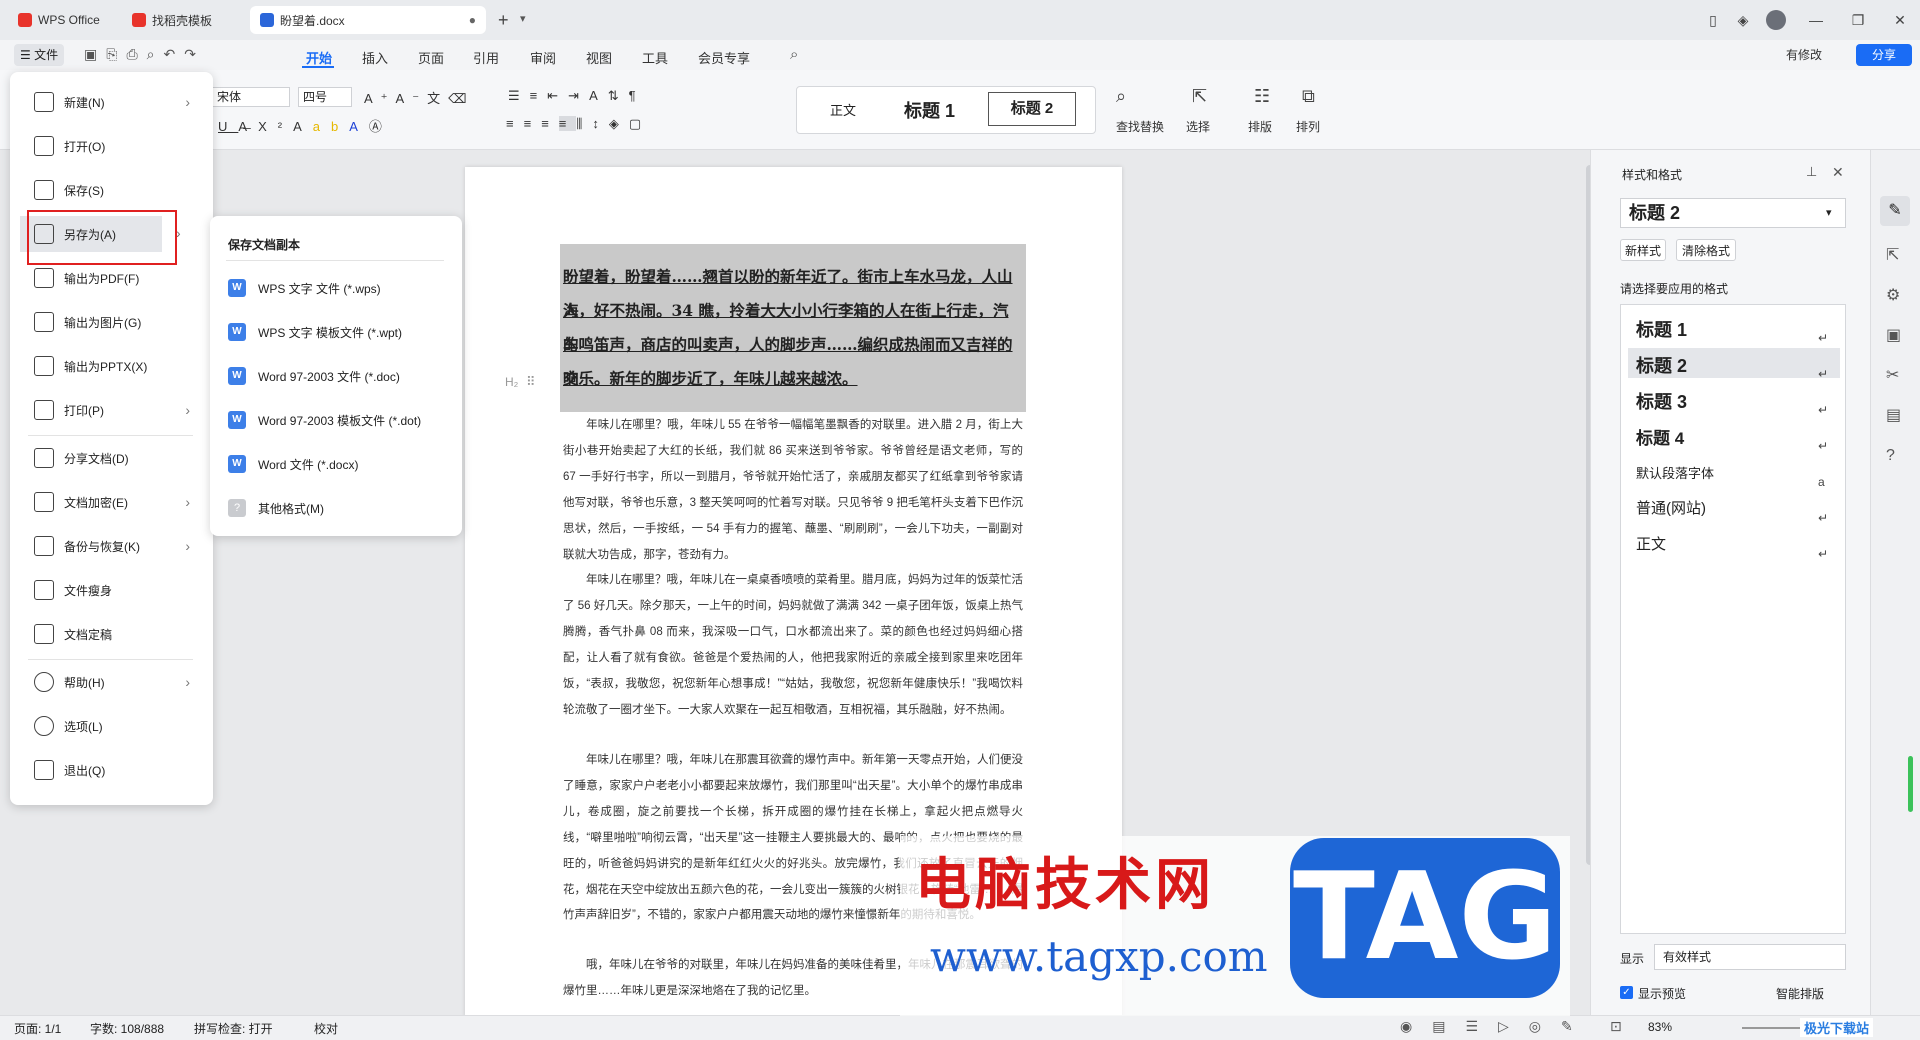  I want to click on arrange-icon: ⧉, so click(1308, 96).